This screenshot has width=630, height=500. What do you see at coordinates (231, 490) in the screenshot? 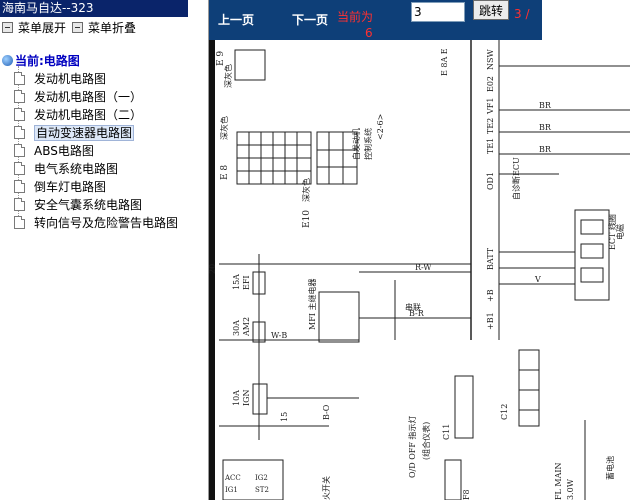
I see `label-ig1: IG1` at bounding box center [231, 490].